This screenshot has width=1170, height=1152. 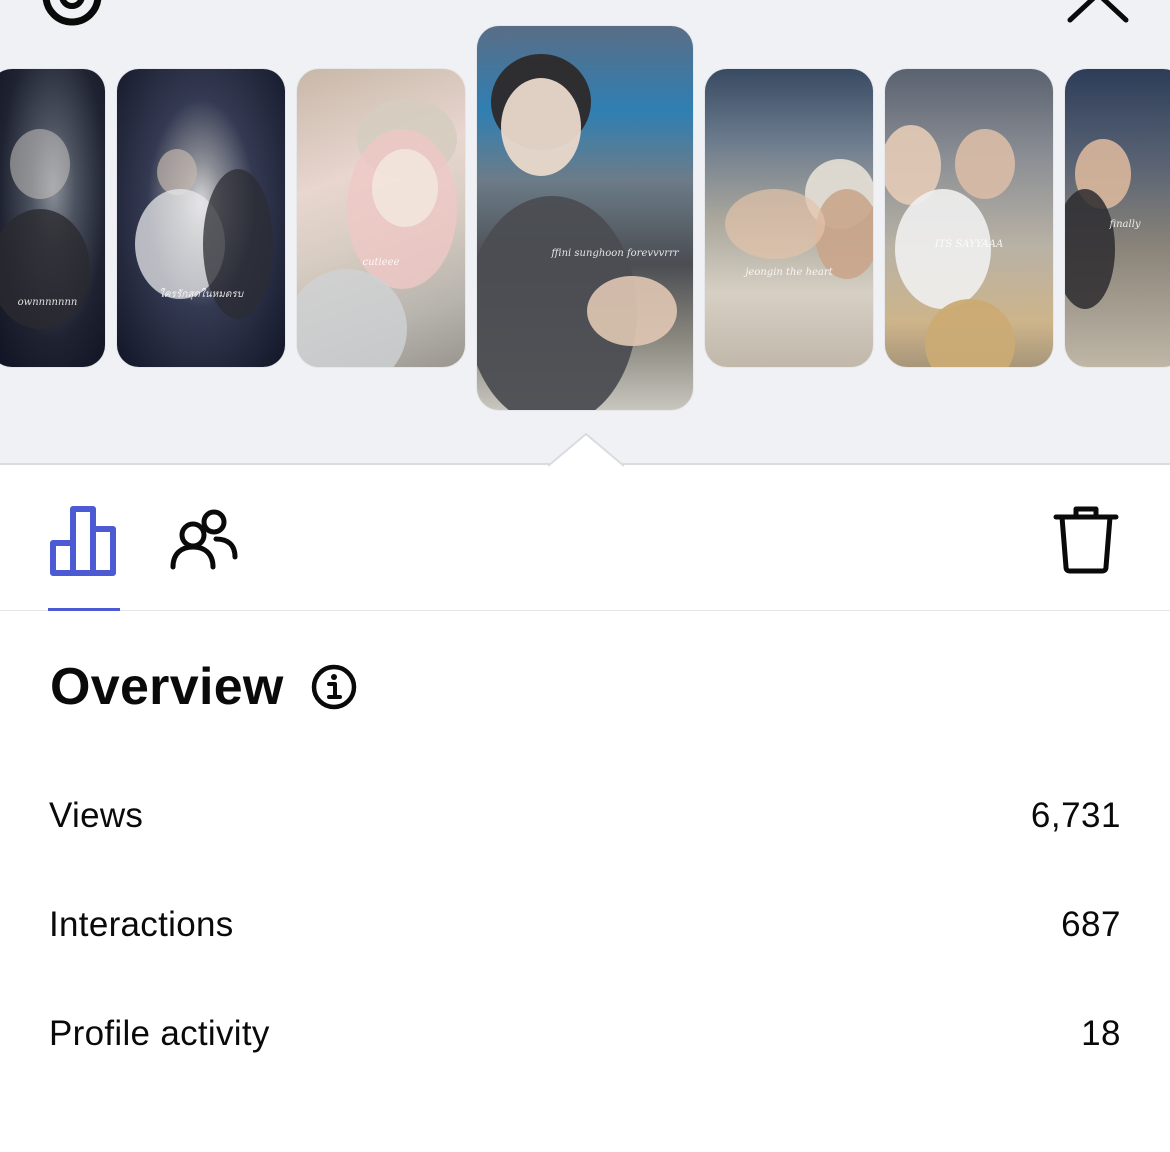 What do you see at coordinates (141, 924) in the screenshot?
I see `metric-label: Interactions` at bounding box center [141, 924].